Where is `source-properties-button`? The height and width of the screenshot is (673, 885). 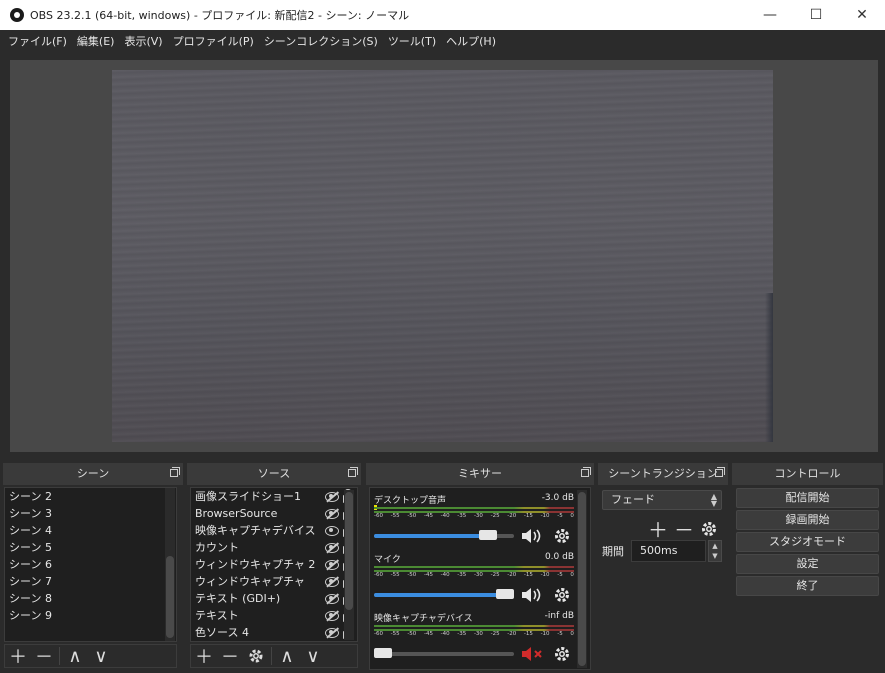
source-properties-button is located at coordinates (256, 656).